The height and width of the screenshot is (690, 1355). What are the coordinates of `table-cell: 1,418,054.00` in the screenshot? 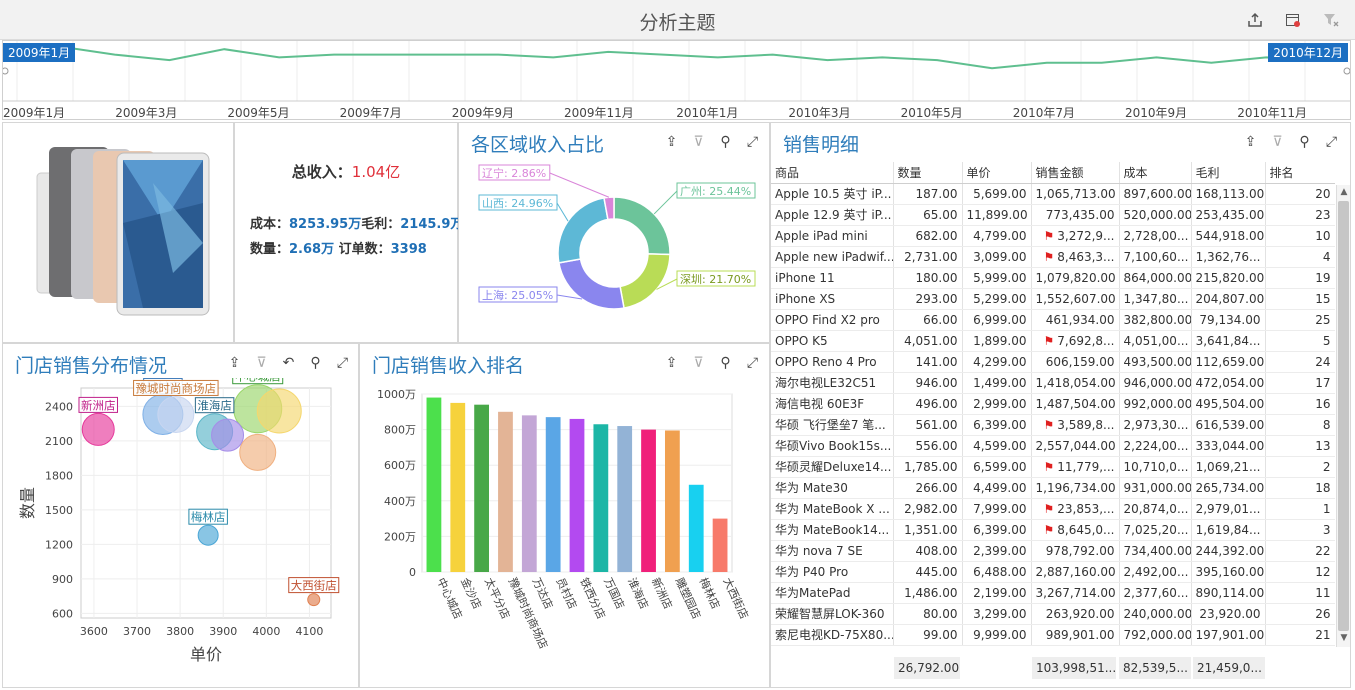 It's located at (1075, 383).